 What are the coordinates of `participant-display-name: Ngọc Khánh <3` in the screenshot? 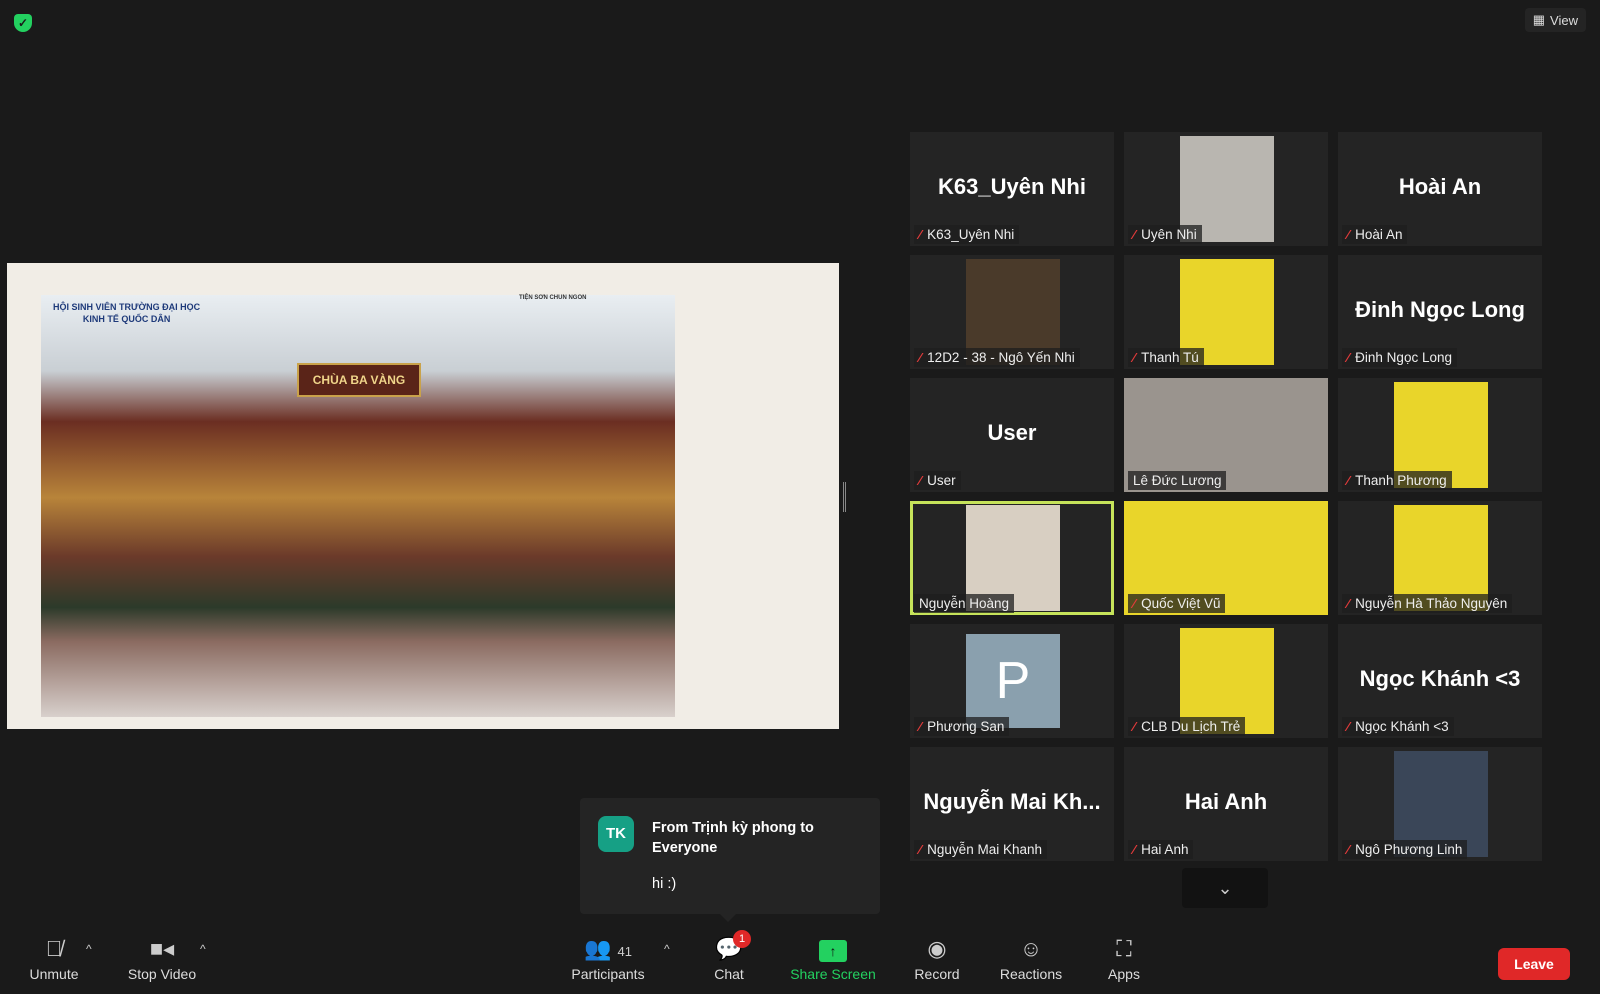 It's located at (1440, 678).